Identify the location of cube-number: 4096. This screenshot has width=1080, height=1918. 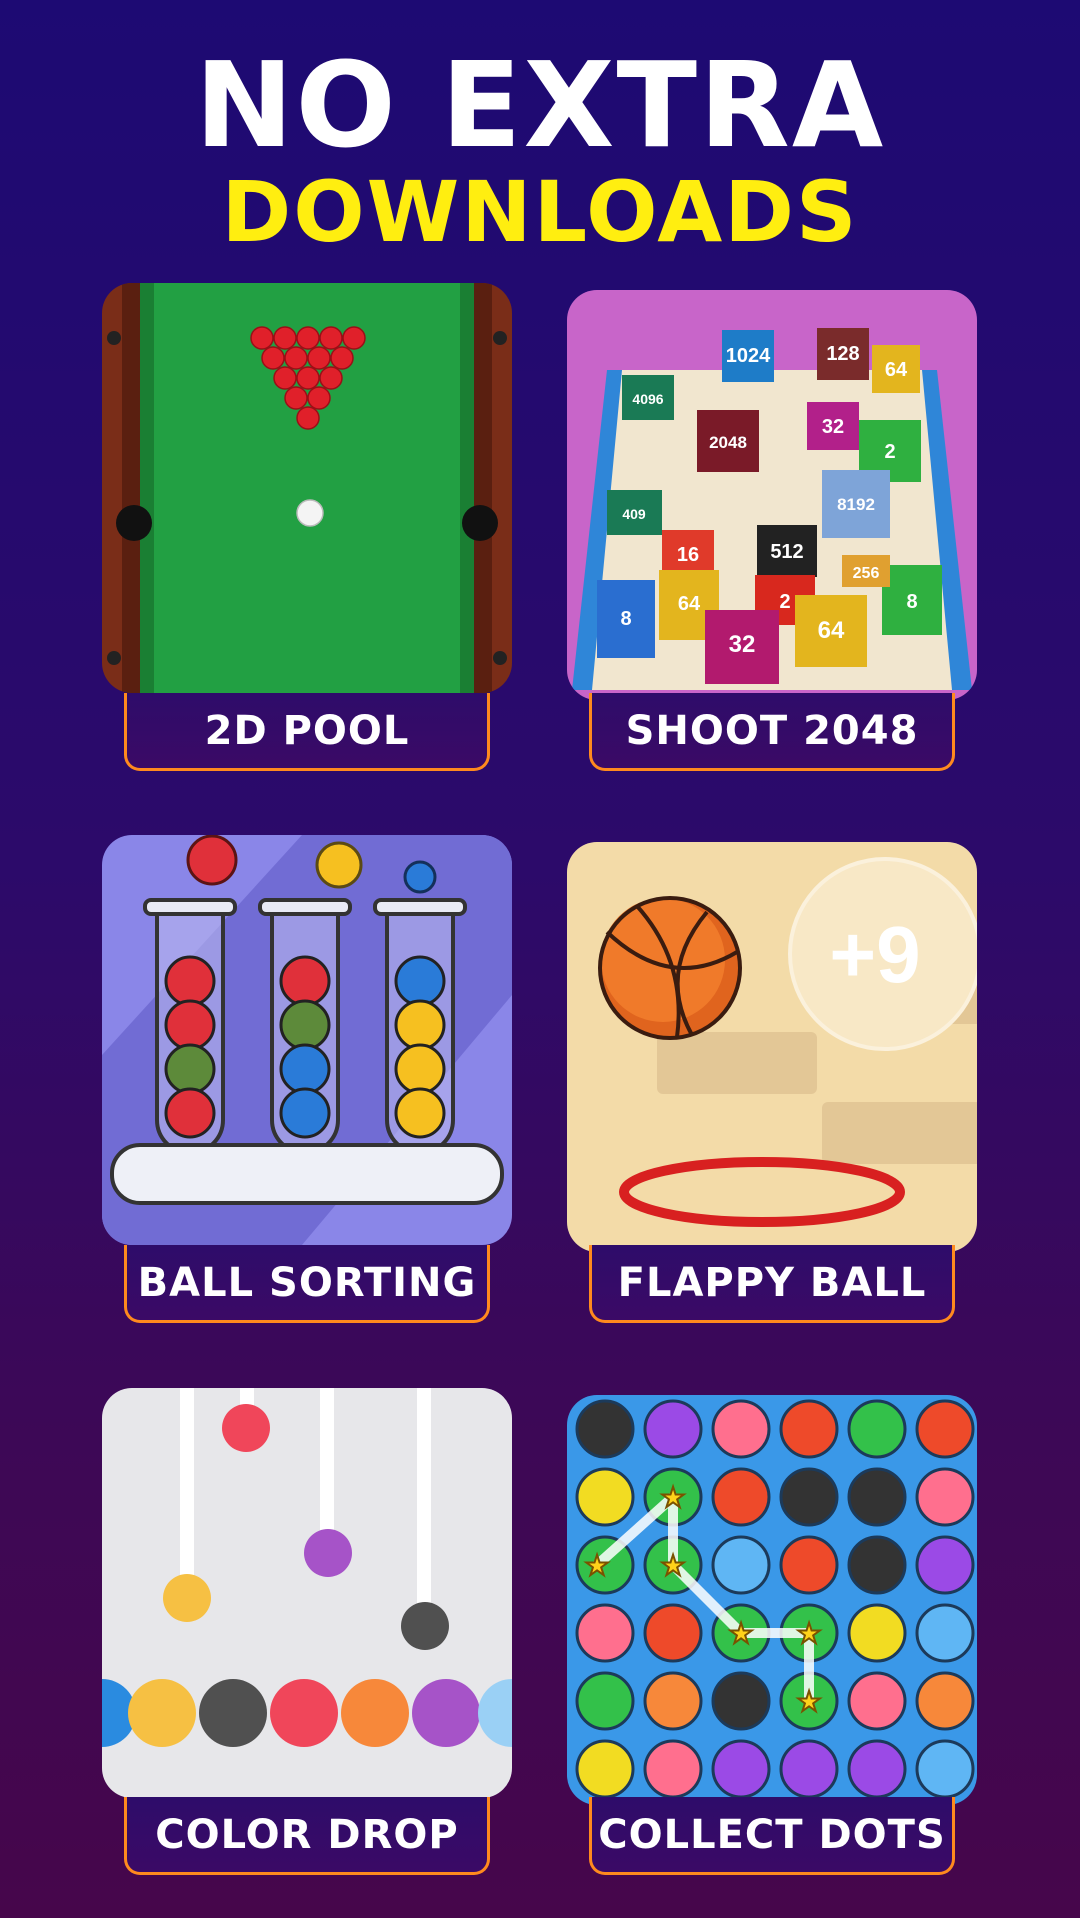
(647, 399).